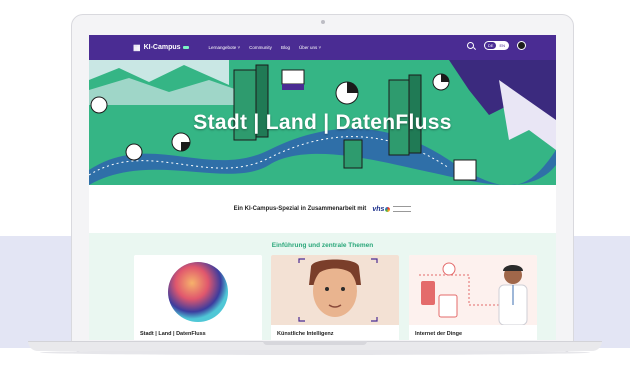 Image resolution: width=630 pixels, height=373 pixels. I want to click on logo-text: KI-Campus, so click(162, 47).